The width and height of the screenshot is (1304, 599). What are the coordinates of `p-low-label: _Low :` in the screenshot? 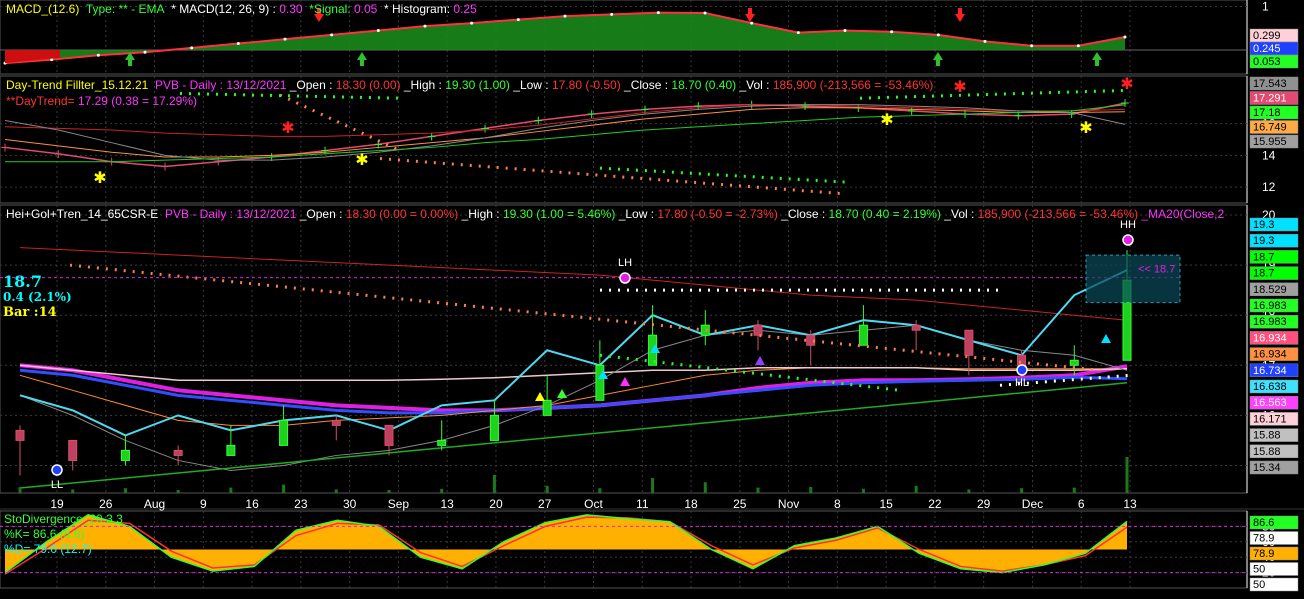 It's located at (636, 214).